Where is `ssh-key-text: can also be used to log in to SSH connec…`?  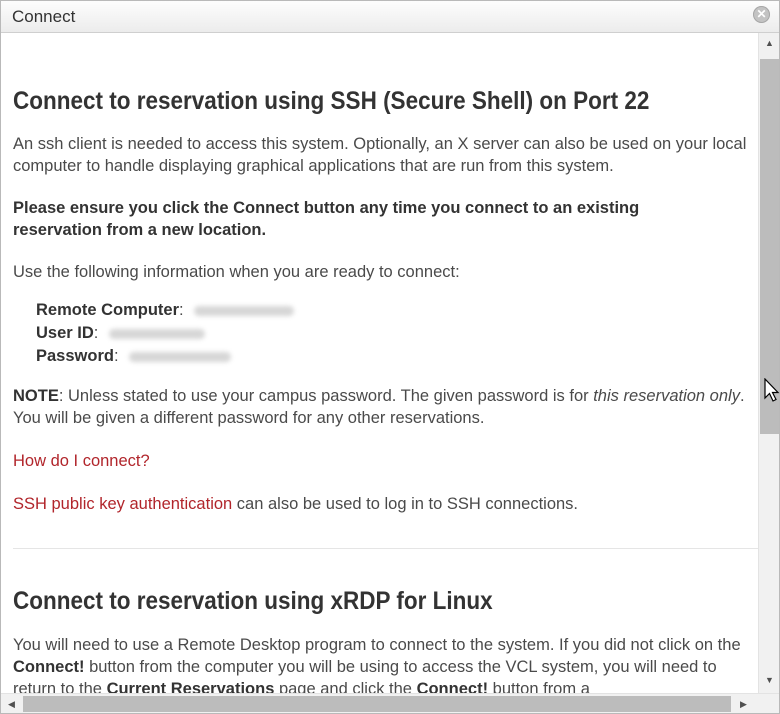
ssh-key-text: can also be used to log in to SSH connec… is located at coordinates (405, 504).